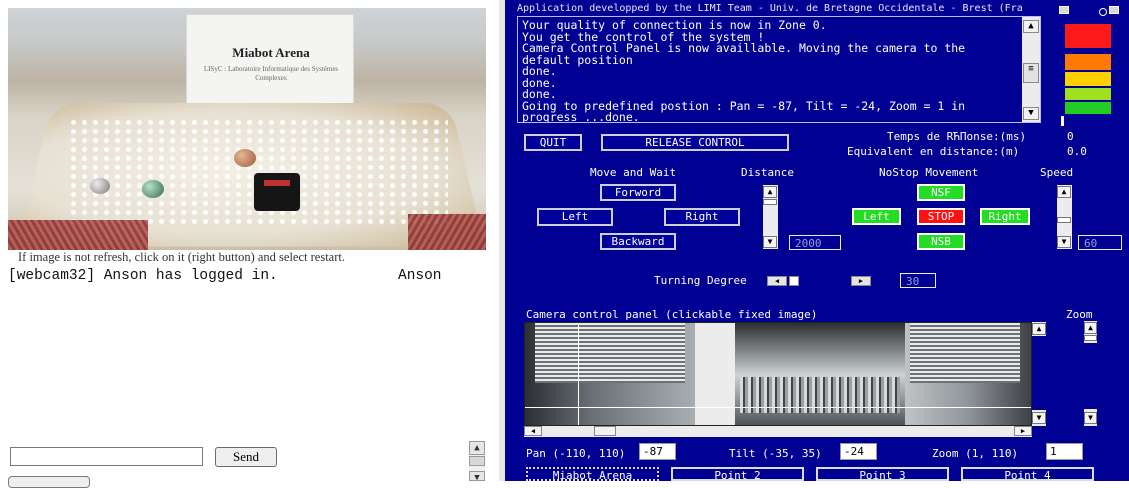 The image size is (1129, 488). What do you see at coordinates (420, 276) in the screenshot?
I see `chat-user-name: Anson` at bounding box center [420, 276].